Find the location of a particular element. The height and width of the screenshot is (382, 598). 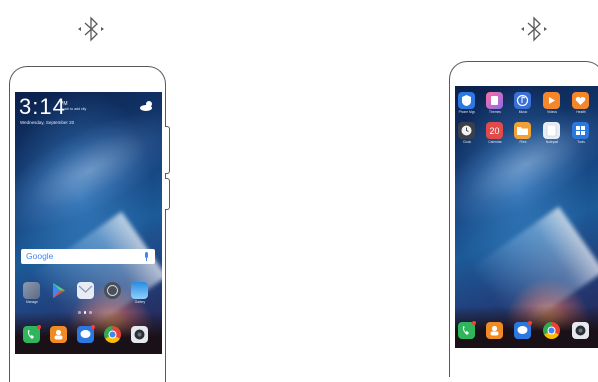

app-label: Themes is located at coordinates (495, 112).